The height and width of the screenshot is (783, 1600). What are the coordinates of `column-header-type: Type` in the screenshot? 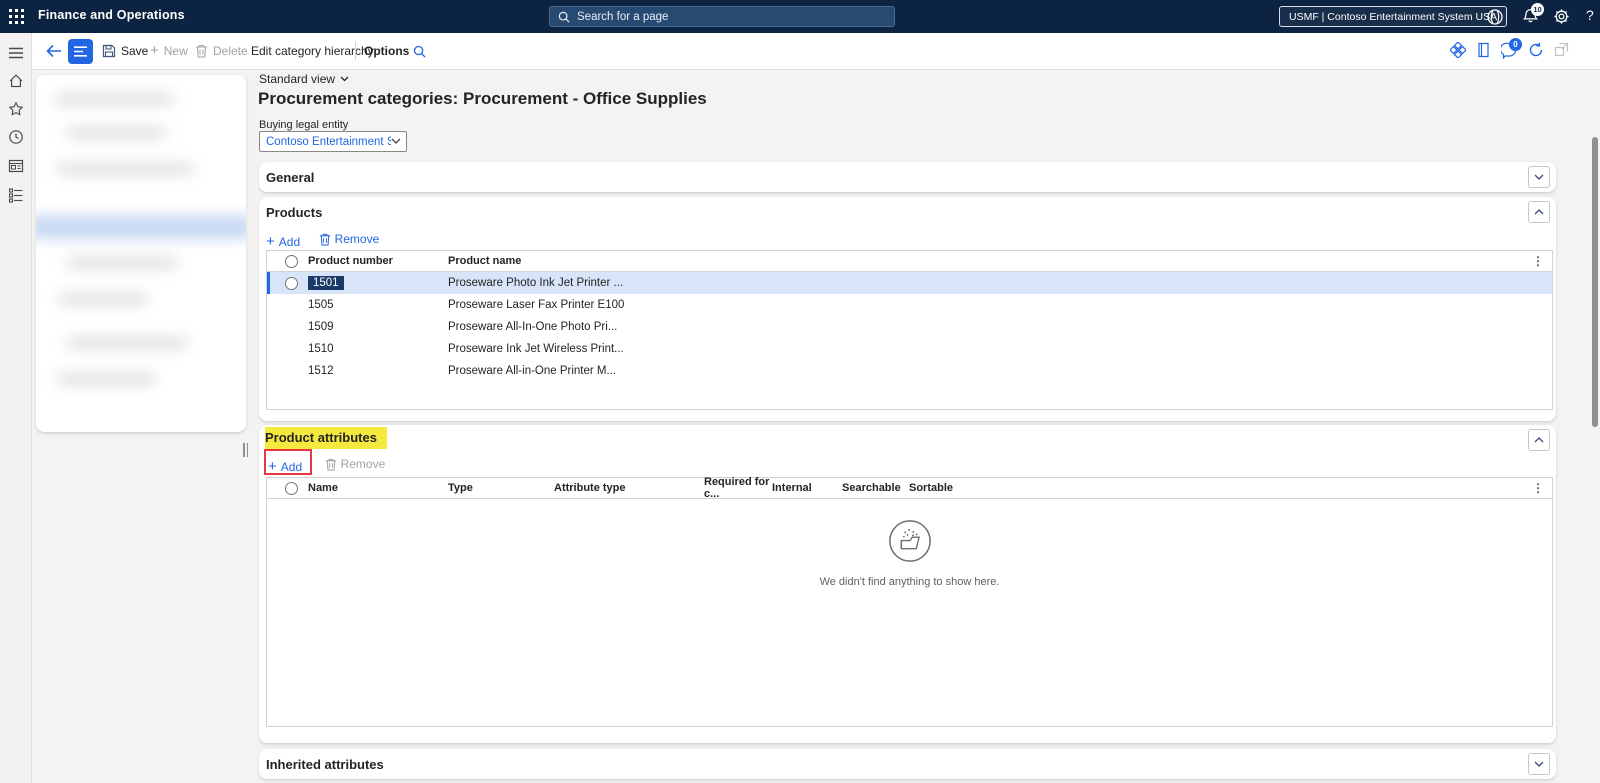 It's located at (501, 488).